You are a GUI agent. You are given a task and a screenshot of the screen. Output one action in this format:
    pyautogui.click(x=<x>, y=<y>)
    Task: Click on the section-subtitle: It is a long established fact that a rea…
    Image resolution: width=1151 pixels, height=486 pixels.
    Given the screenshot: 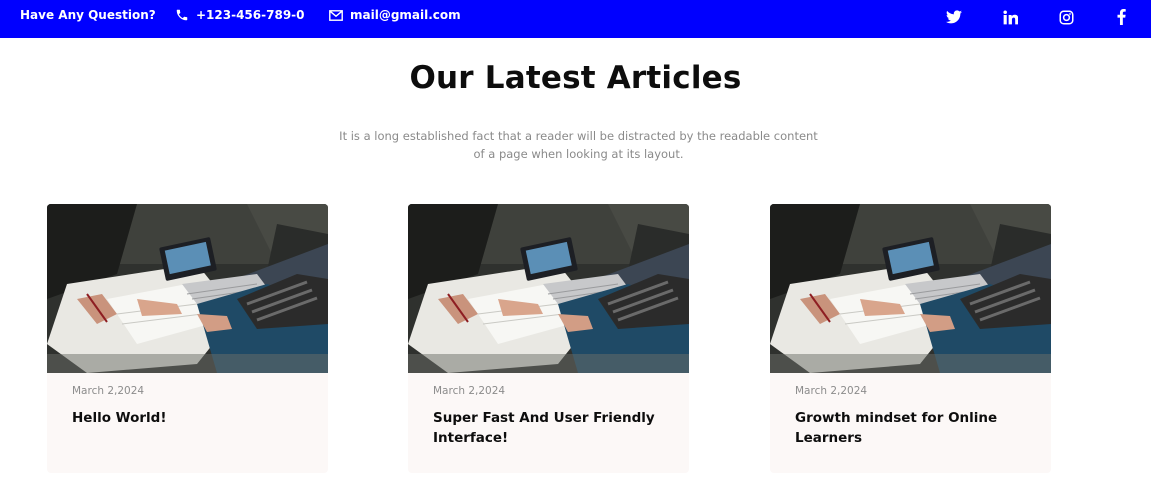 What is the action you would take?
    pyautogui.click(x=578, y=145)
    